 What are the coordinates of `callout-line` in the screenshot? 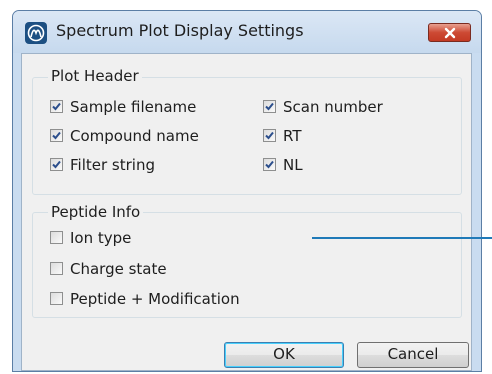 It's located at (402, 238).